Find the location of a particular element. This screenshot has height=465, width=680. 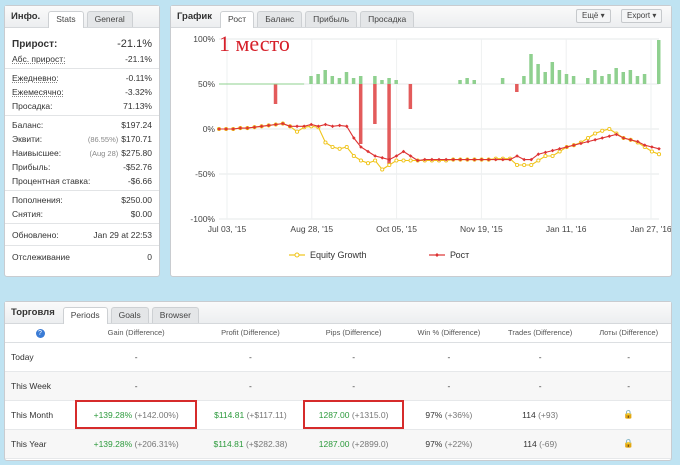

daily-label: Ежедневно: is located at coordinates (35, 78).